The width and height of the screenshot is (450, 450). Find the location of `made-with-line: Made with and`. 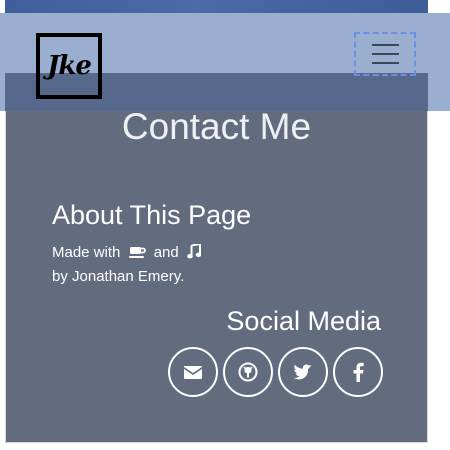

made-with-line: Made with and is located at coordinates (128, 252).